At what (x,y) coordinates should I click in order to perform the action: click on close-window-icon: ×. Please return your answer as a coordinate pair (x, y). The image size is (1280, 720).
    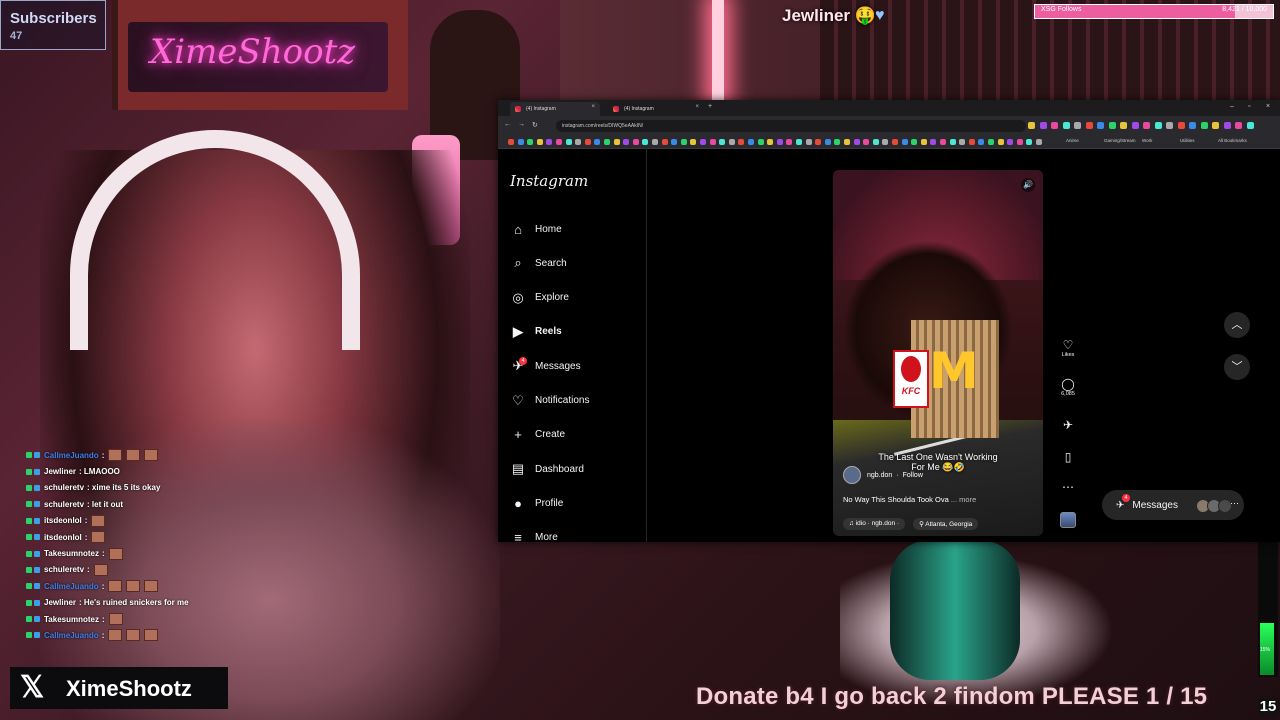
    Looking at the image, I should click on (1268, 106).